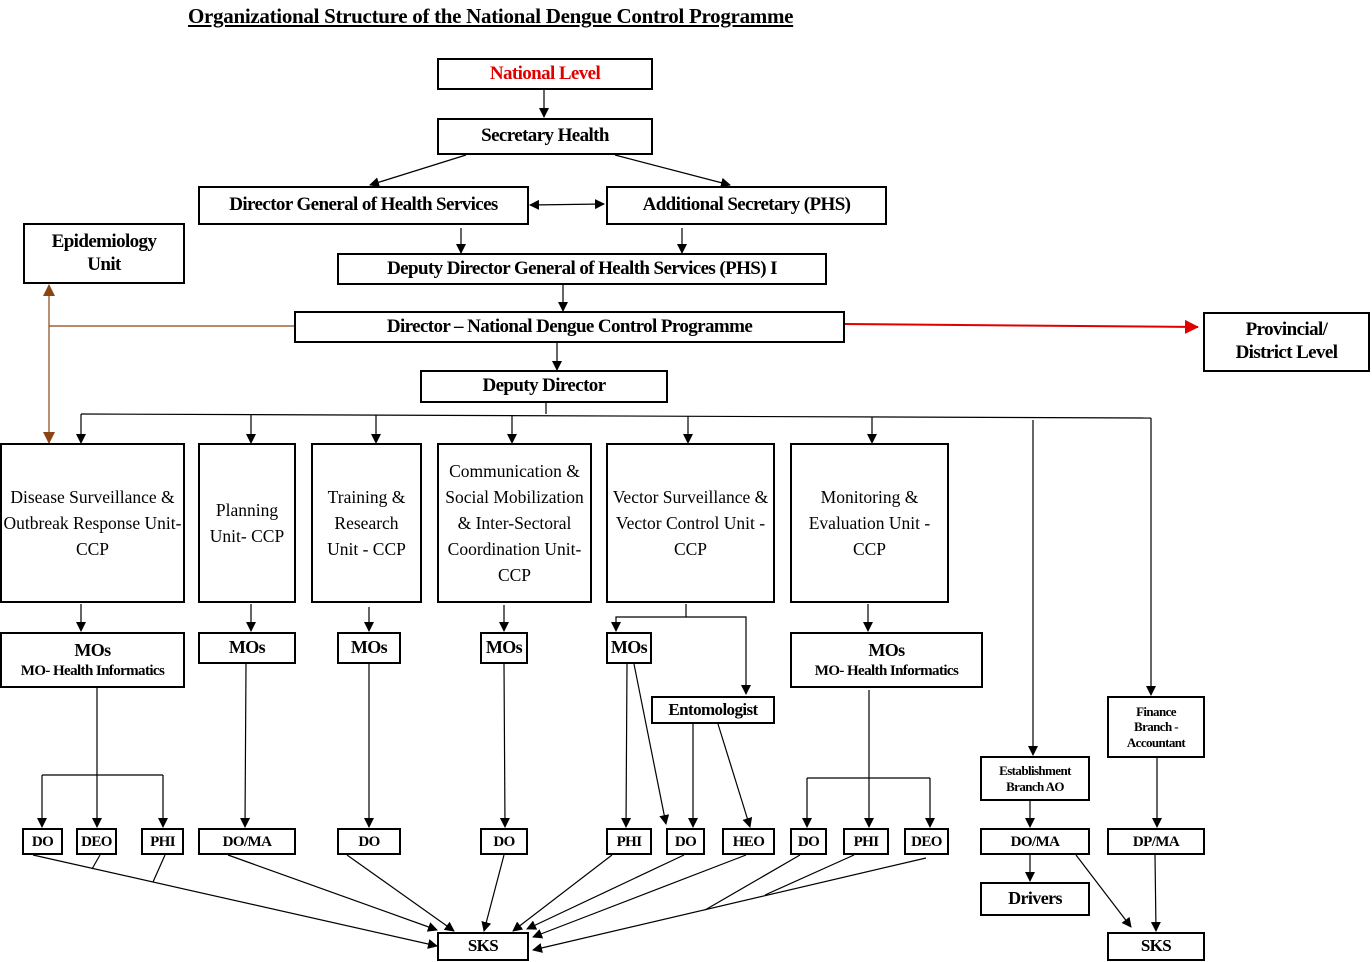 This screenshot has height=962, width=1372. I want to click on unit-monitoring-evaluation: Monitoring & Evaluation Unit - CCP, so click(869, 523).